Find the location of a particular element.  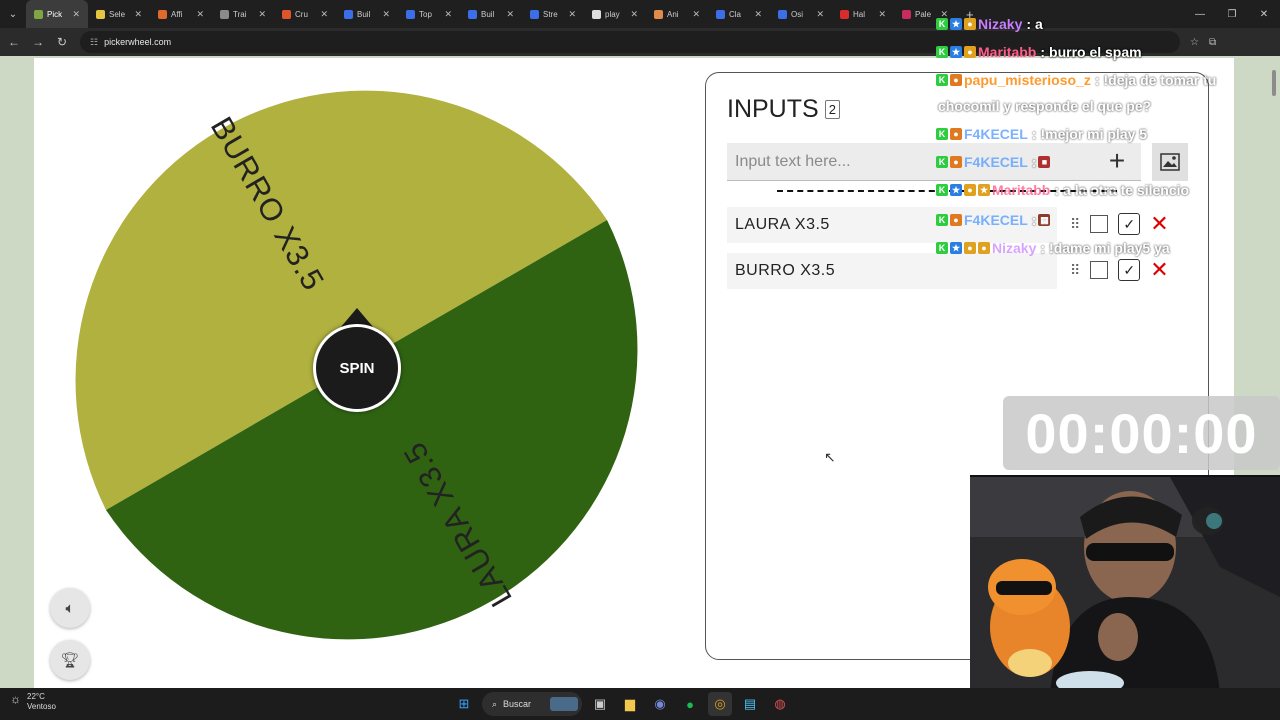

window-controls: — ❐ ✕ is located at coordinates (1232, 14).